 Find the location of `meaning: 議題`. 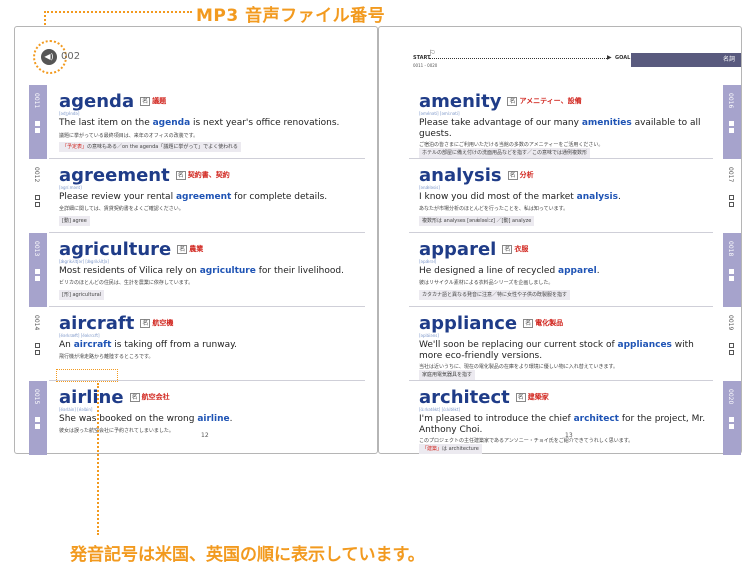

meaning: 議題 is located at coordinates (159, 101).